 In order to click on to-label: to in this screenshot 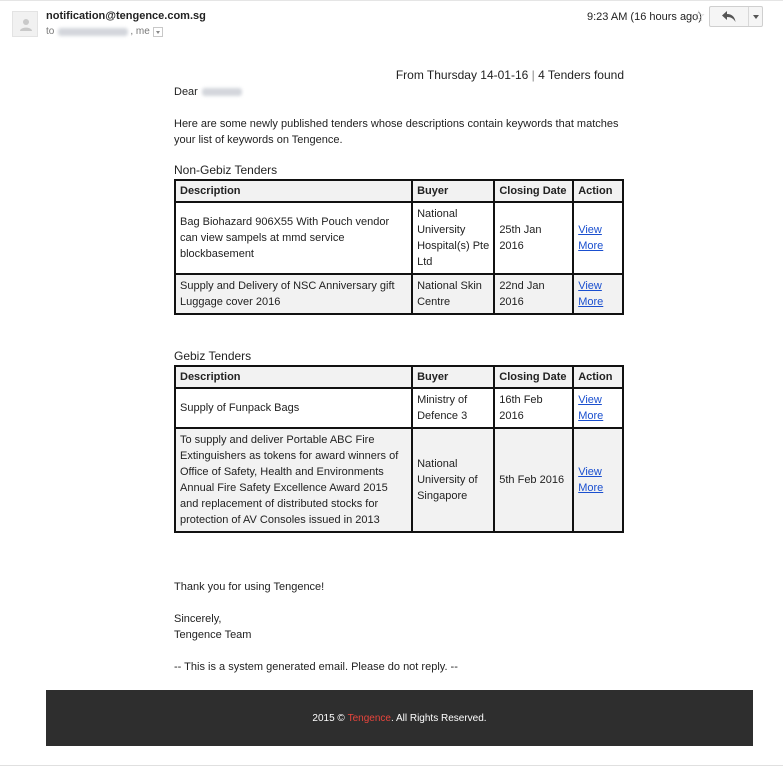, I will do `click(50, 31)`.